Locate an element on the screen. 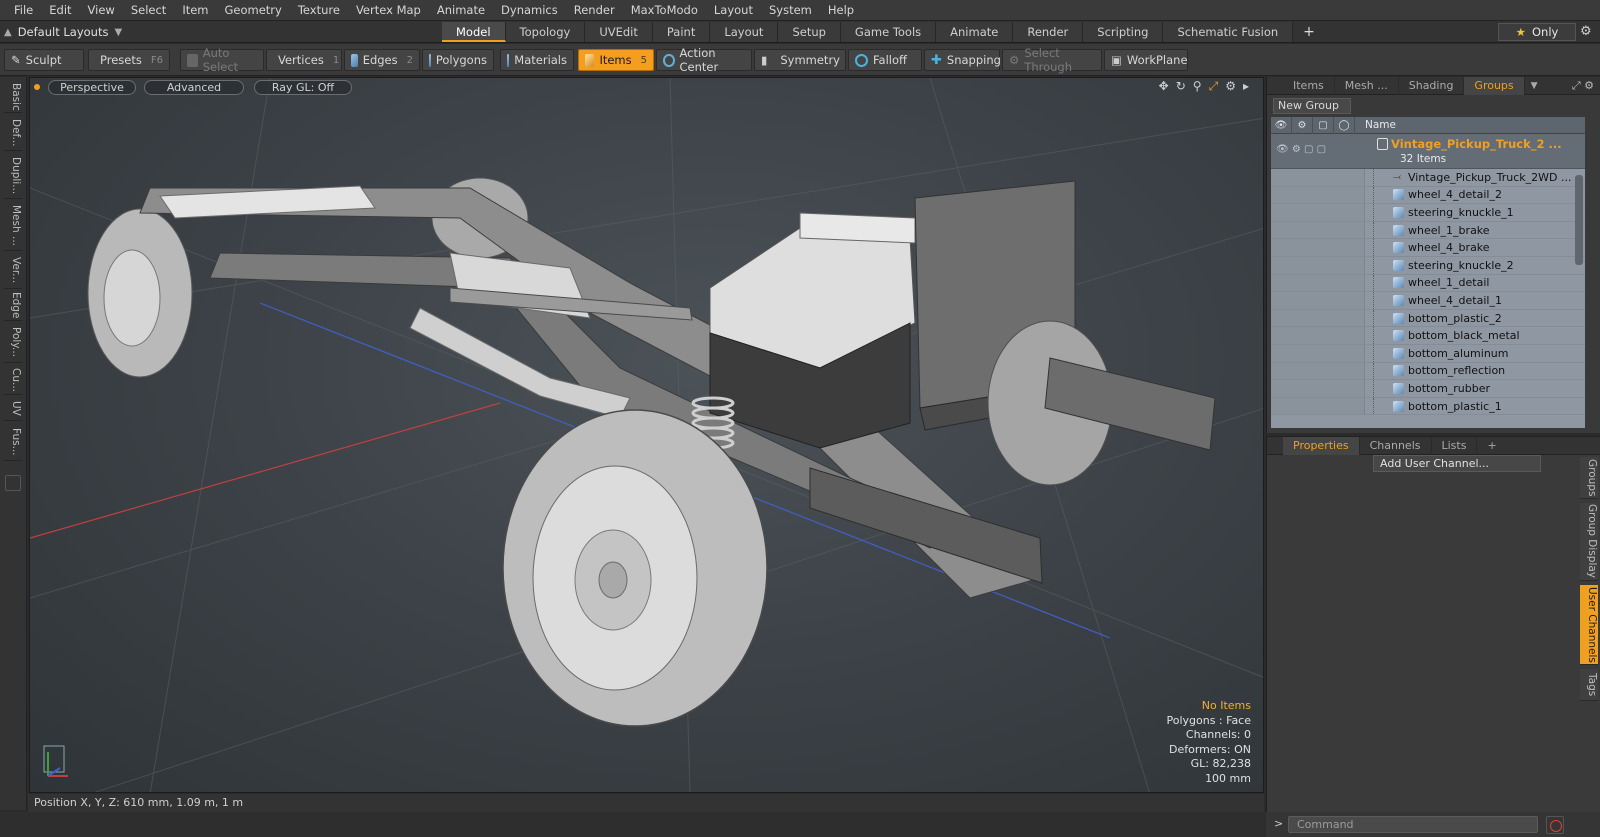  side-tab-group-display: Group Display is located at coordinates (1589, 542).